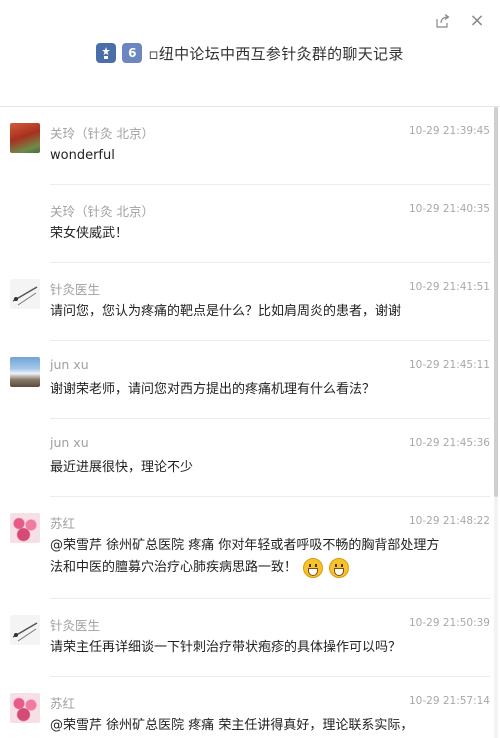 This screenshot has width=500, height=738. Describe the element at coordinates (449, 365) in the screenshot. I see `message-time: 10-29 21:45:11` at that location.